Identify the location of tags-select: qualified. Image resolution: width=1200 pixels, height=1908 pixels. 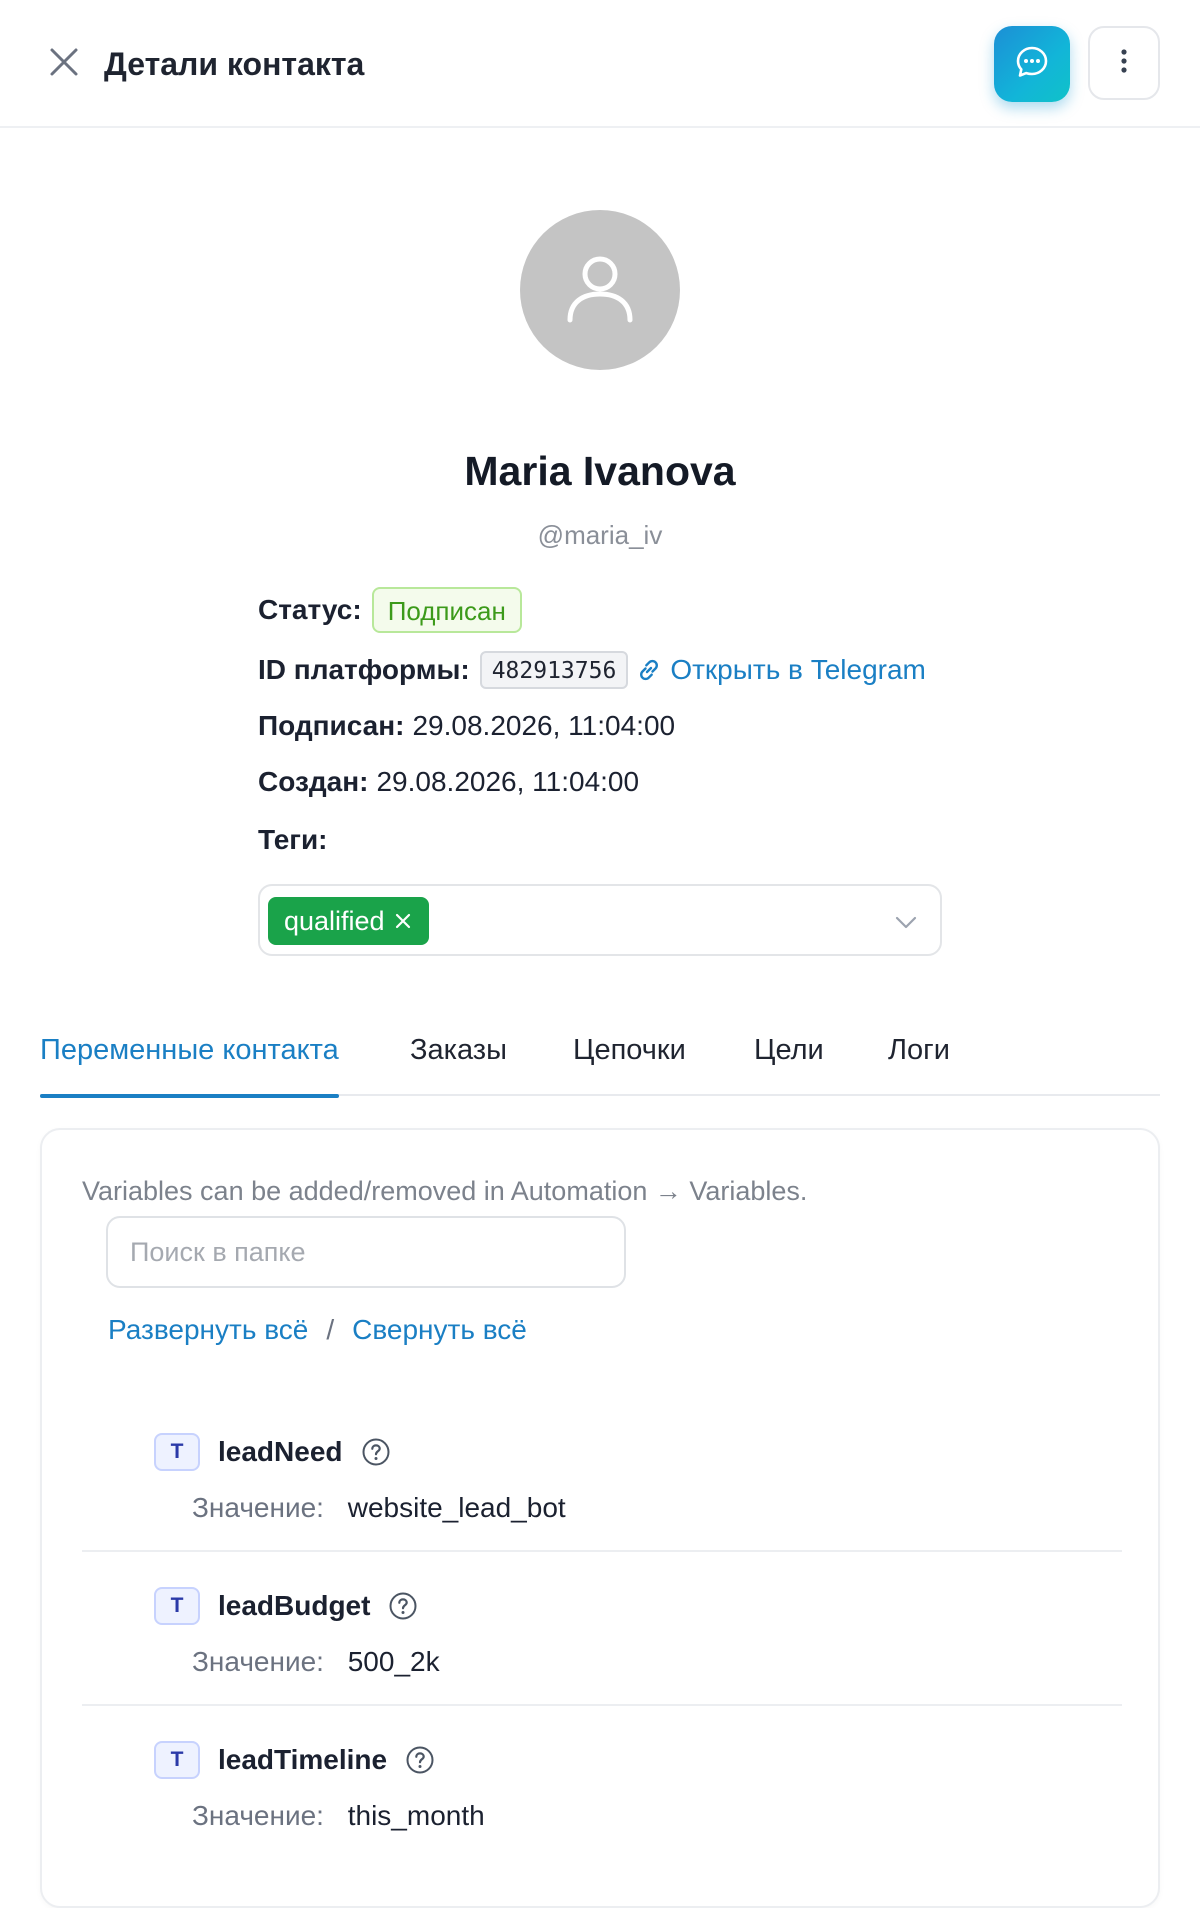
(600, 920).